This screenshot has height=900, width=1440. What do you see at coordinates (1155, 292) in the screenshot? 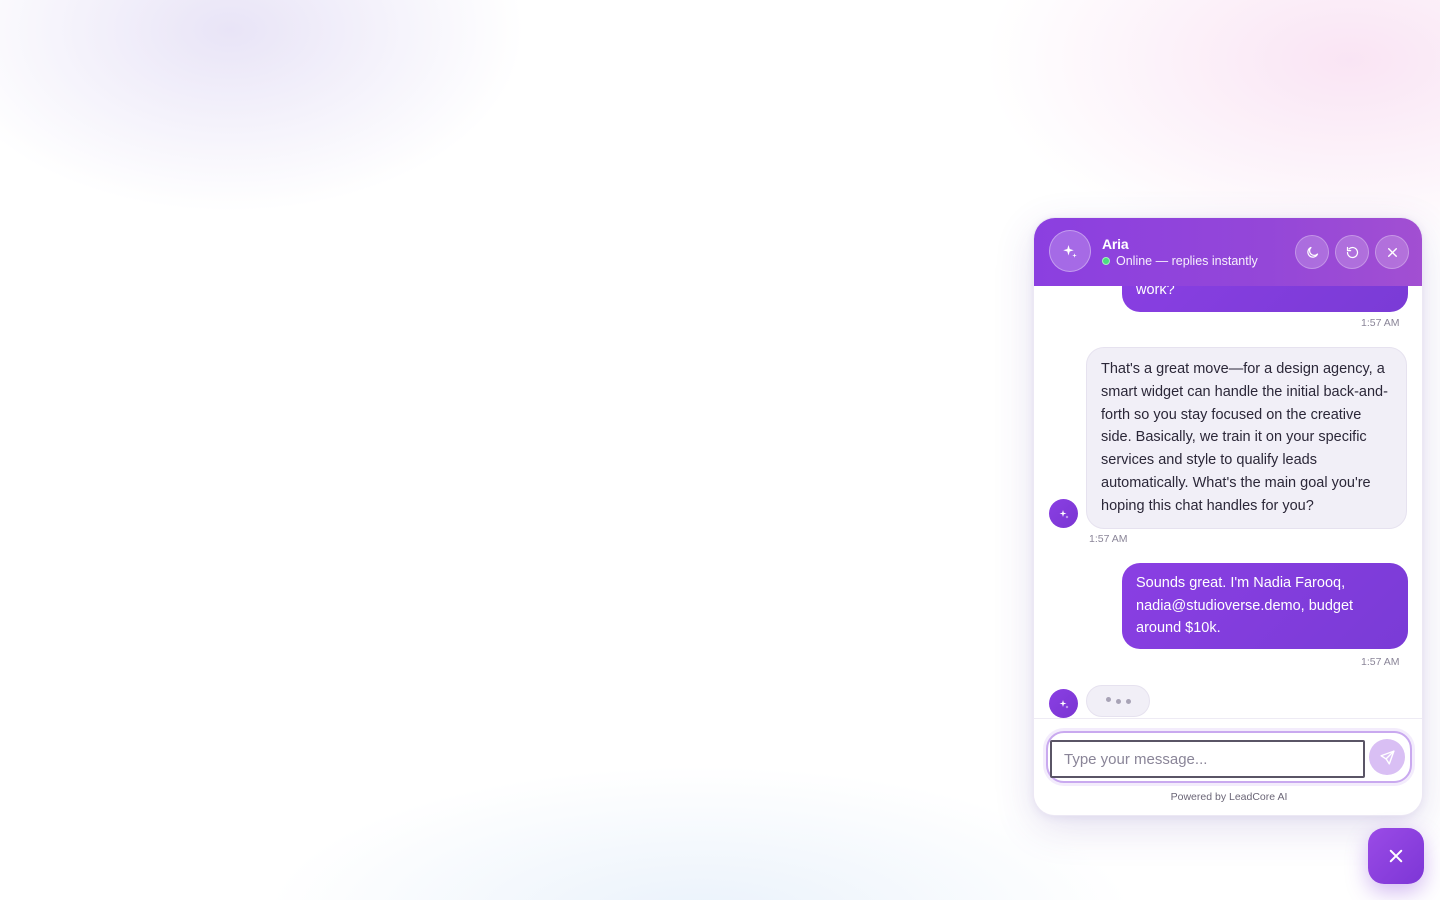
I see `message-text: work?` at bounding box center [1155, 292].